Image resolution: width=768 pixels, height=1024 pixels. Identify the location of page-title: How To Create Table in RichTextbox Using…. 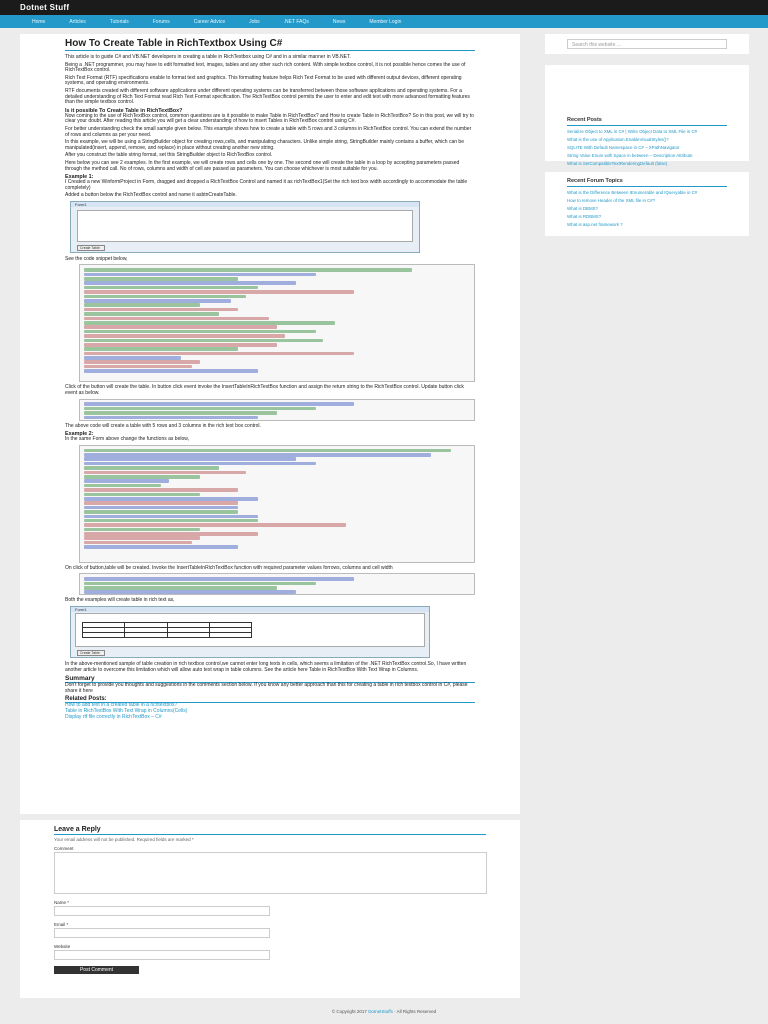
(270, 44).